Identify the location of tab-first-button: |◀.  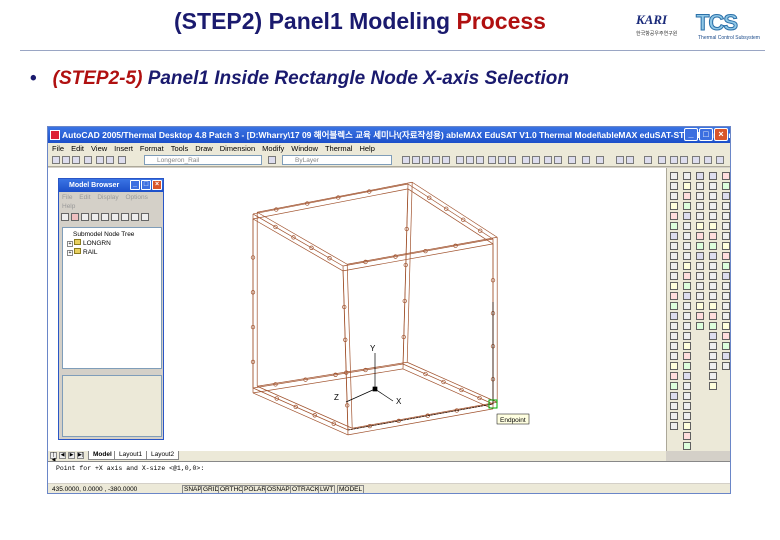
(53, 457).